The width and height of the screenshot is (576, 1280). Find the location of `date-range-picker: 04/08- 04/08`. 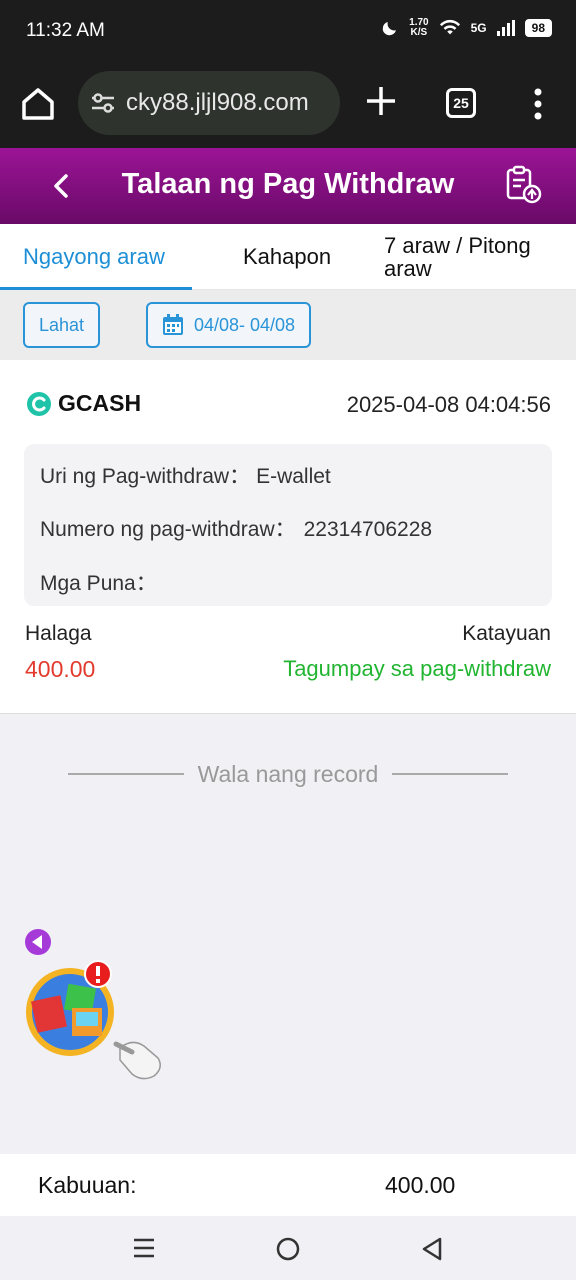

date-range-picker: 04/08- 04/08 is located at coordinates (228, 325).